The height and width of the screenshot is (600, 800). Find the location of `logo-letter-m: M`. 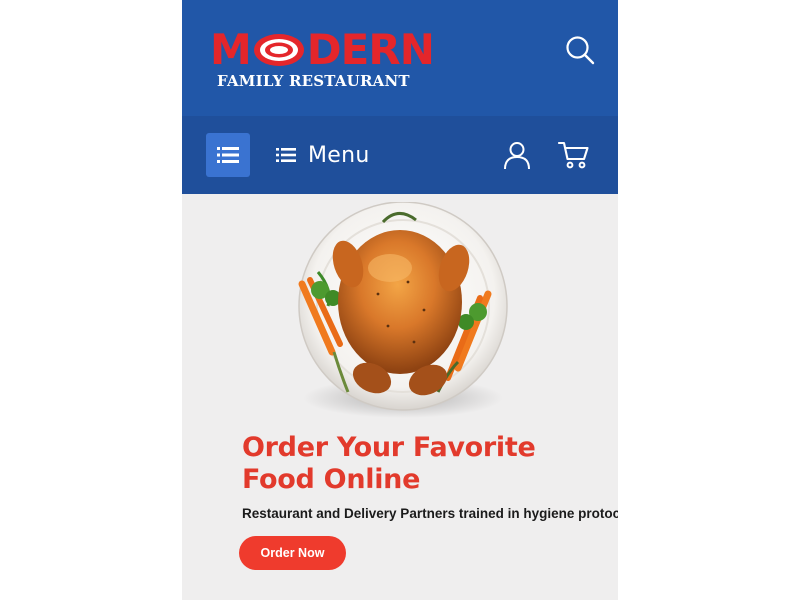

logo-letter-m: M is located at coordinates (231, 49).